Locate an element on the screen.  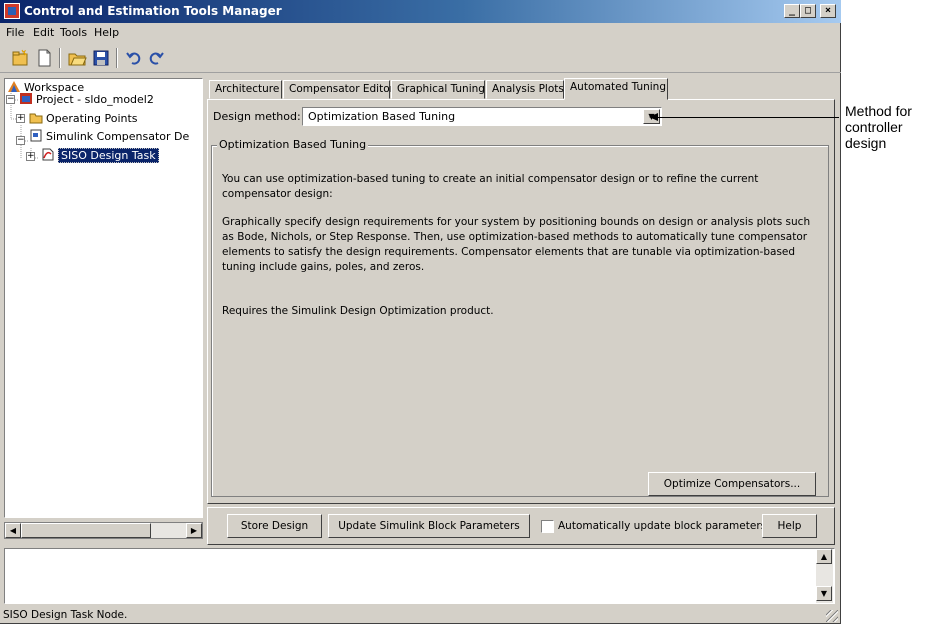
scroll-up-icon: ▲ is located at coordinates (824, 556).